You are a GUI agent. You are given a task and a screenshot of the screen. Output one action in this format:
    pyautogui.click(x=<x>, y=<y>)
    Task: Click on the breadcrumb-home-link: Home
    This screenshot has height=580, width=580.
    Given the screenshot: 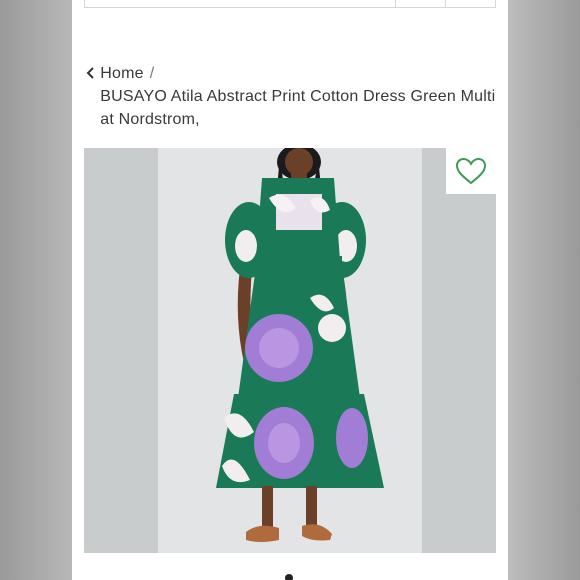 What is the action you would take?
    pyautogui.click(x=121, y=73)
    